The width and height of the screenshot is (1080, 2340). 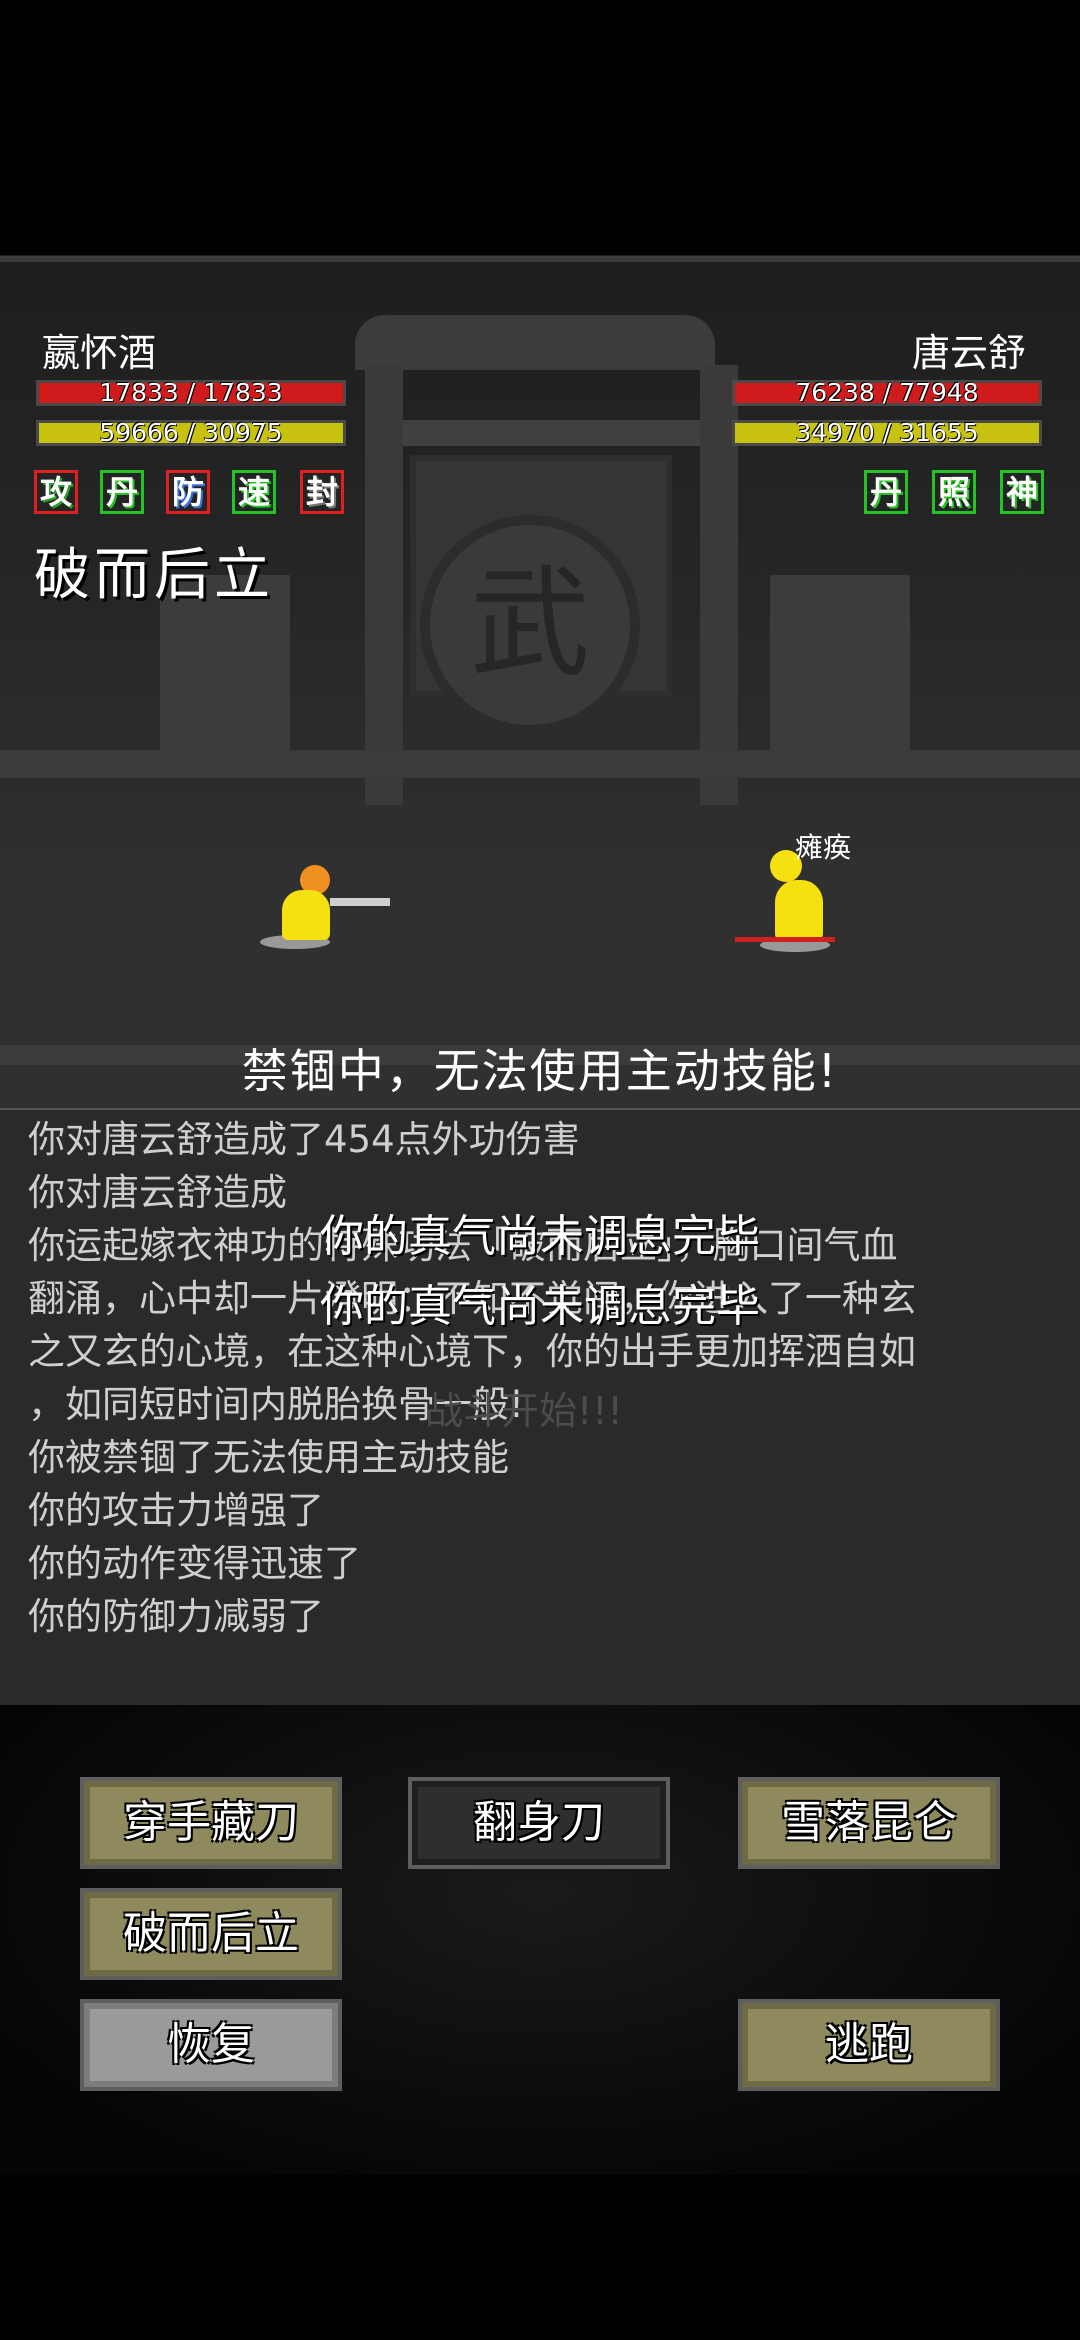 What do you see at coordinates (540, 1071) in the screenshot?
I see `sealed-warning: 禁锢中，无法使用主动技能!` at bounding box center [540, 1071].